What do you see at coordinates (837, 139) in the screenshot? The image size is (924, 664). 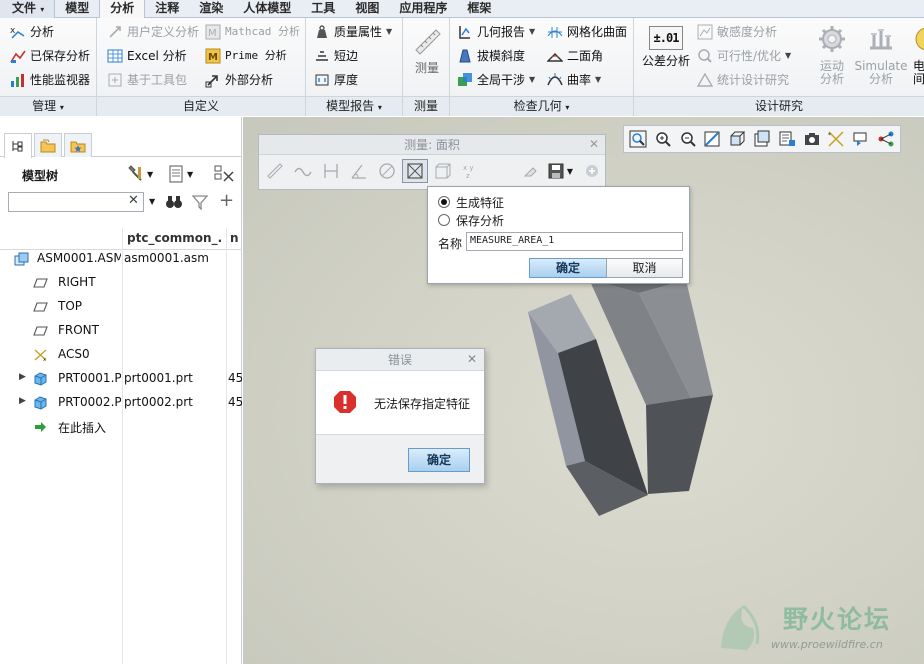 I see `datum-display-button: *` at bounding box center [837, 139].